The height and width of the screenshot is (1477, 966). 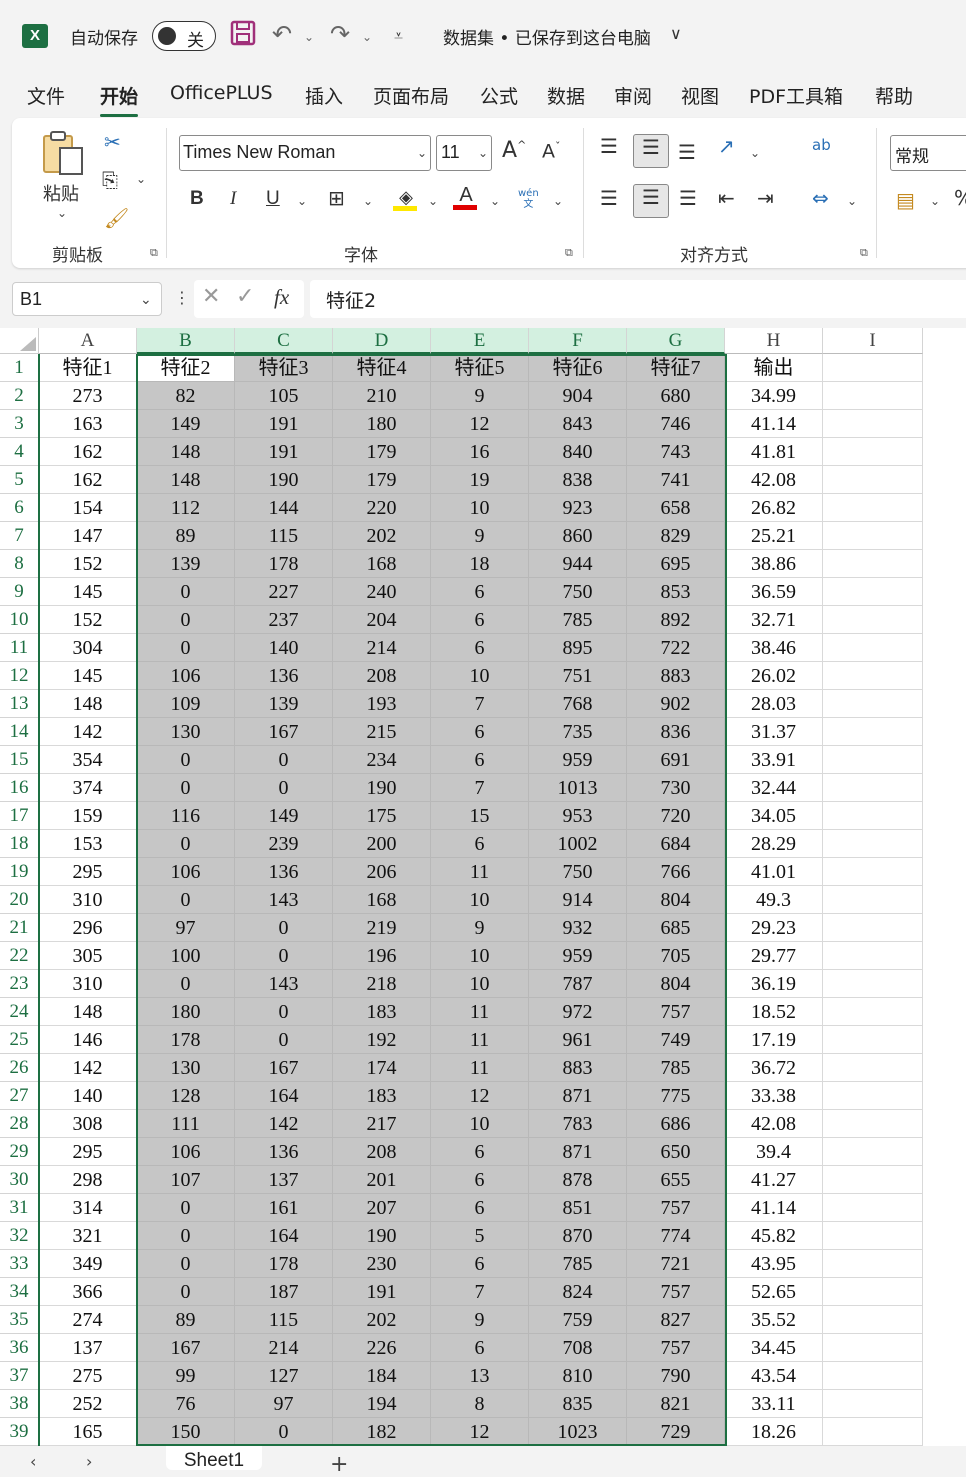 I want to click on row-header: 4, so click(x=19, y=452).